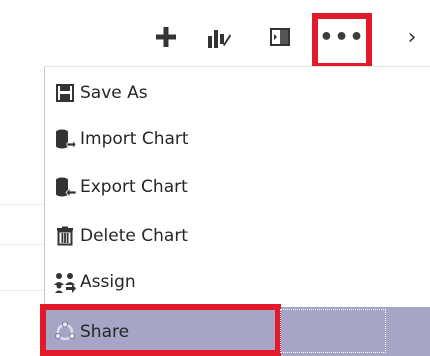 The height and width of the screenshot is (356, 430). I want to click on pane-icon, so click(280, 37).